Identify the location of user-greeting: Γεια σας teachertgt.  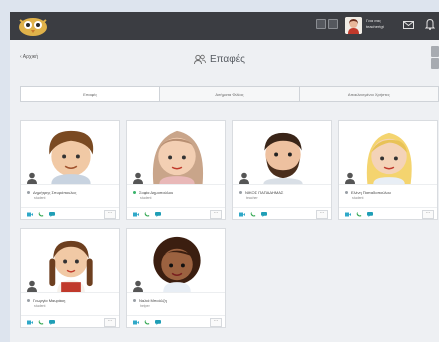
(375, 24).